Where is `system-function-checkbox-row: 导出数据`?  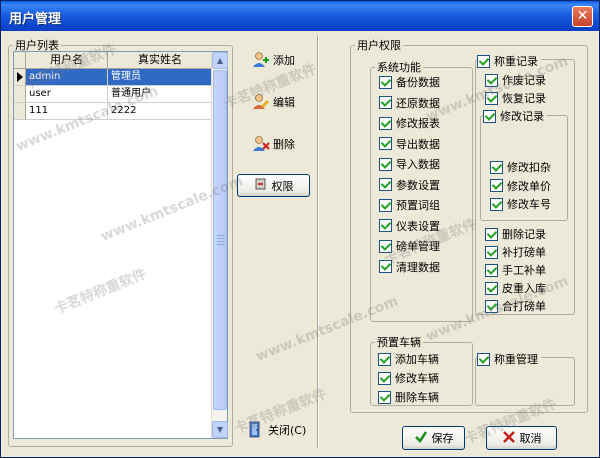
system-function-checkbox-row: 导出数据 is located at coordinates (409, 144).